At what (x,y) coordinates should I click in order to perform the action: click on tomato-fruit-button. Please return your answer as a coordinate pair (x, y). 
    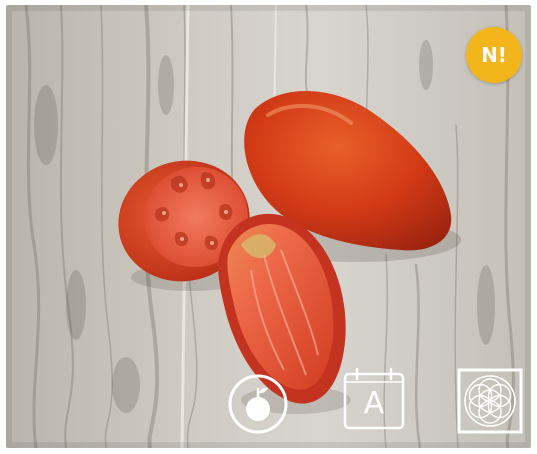
    Looking at the image, I should click on (258, 404).